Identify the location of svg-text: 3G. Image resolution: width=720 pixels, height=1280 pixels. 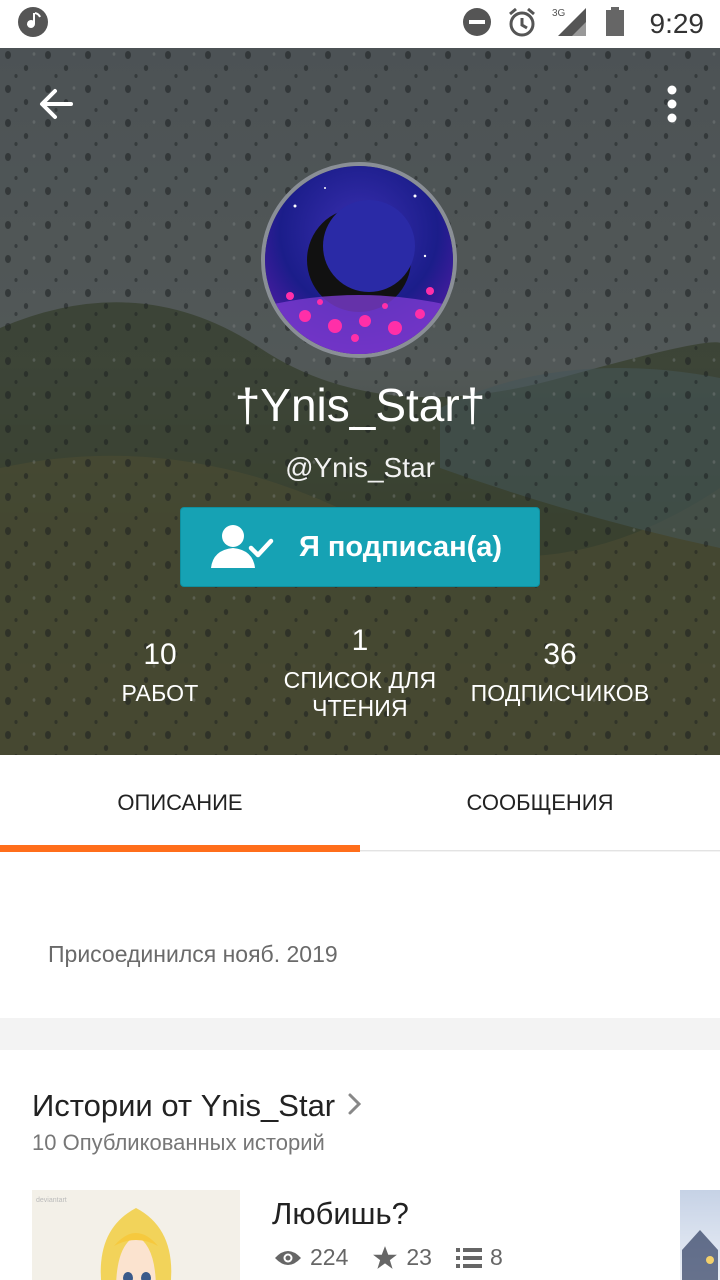
(559, 13).